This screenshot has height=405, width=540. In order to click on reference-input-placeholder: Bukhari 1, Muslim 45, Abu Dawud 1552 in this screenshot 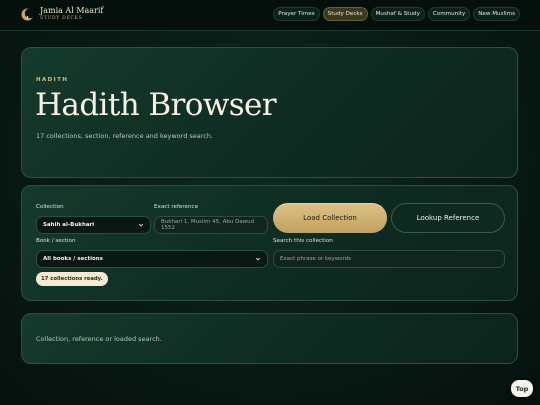, I will do `click(208, 225)`.